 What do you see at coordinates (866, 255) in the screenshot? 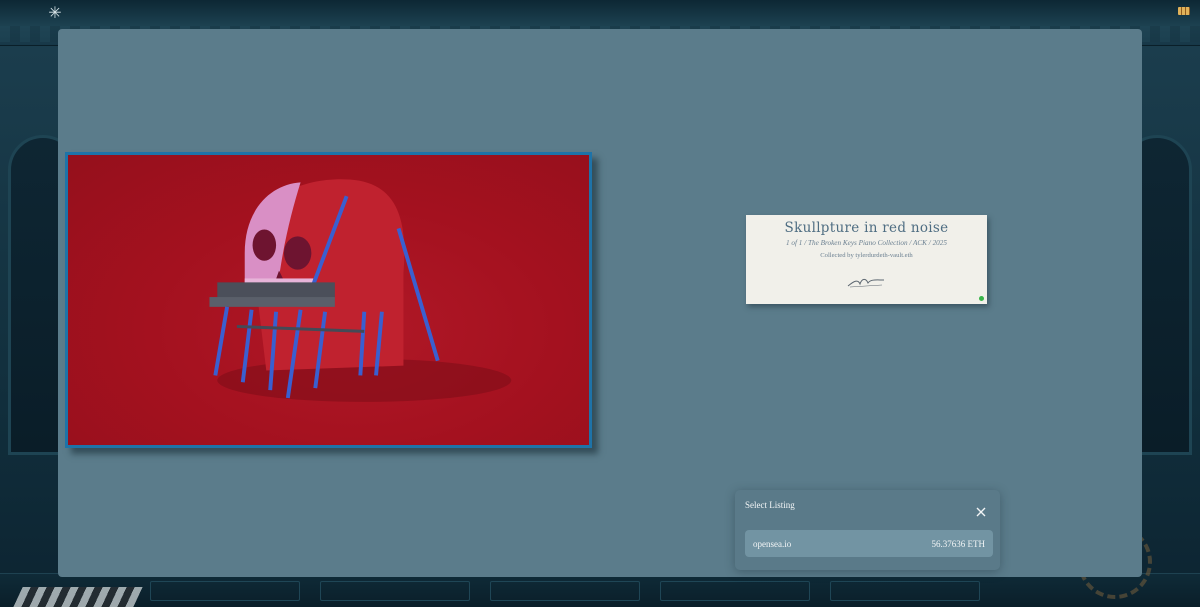
I see `collector-text: Collected by tylerdurdeth-vault.eth` at bounding box center [866, 255].